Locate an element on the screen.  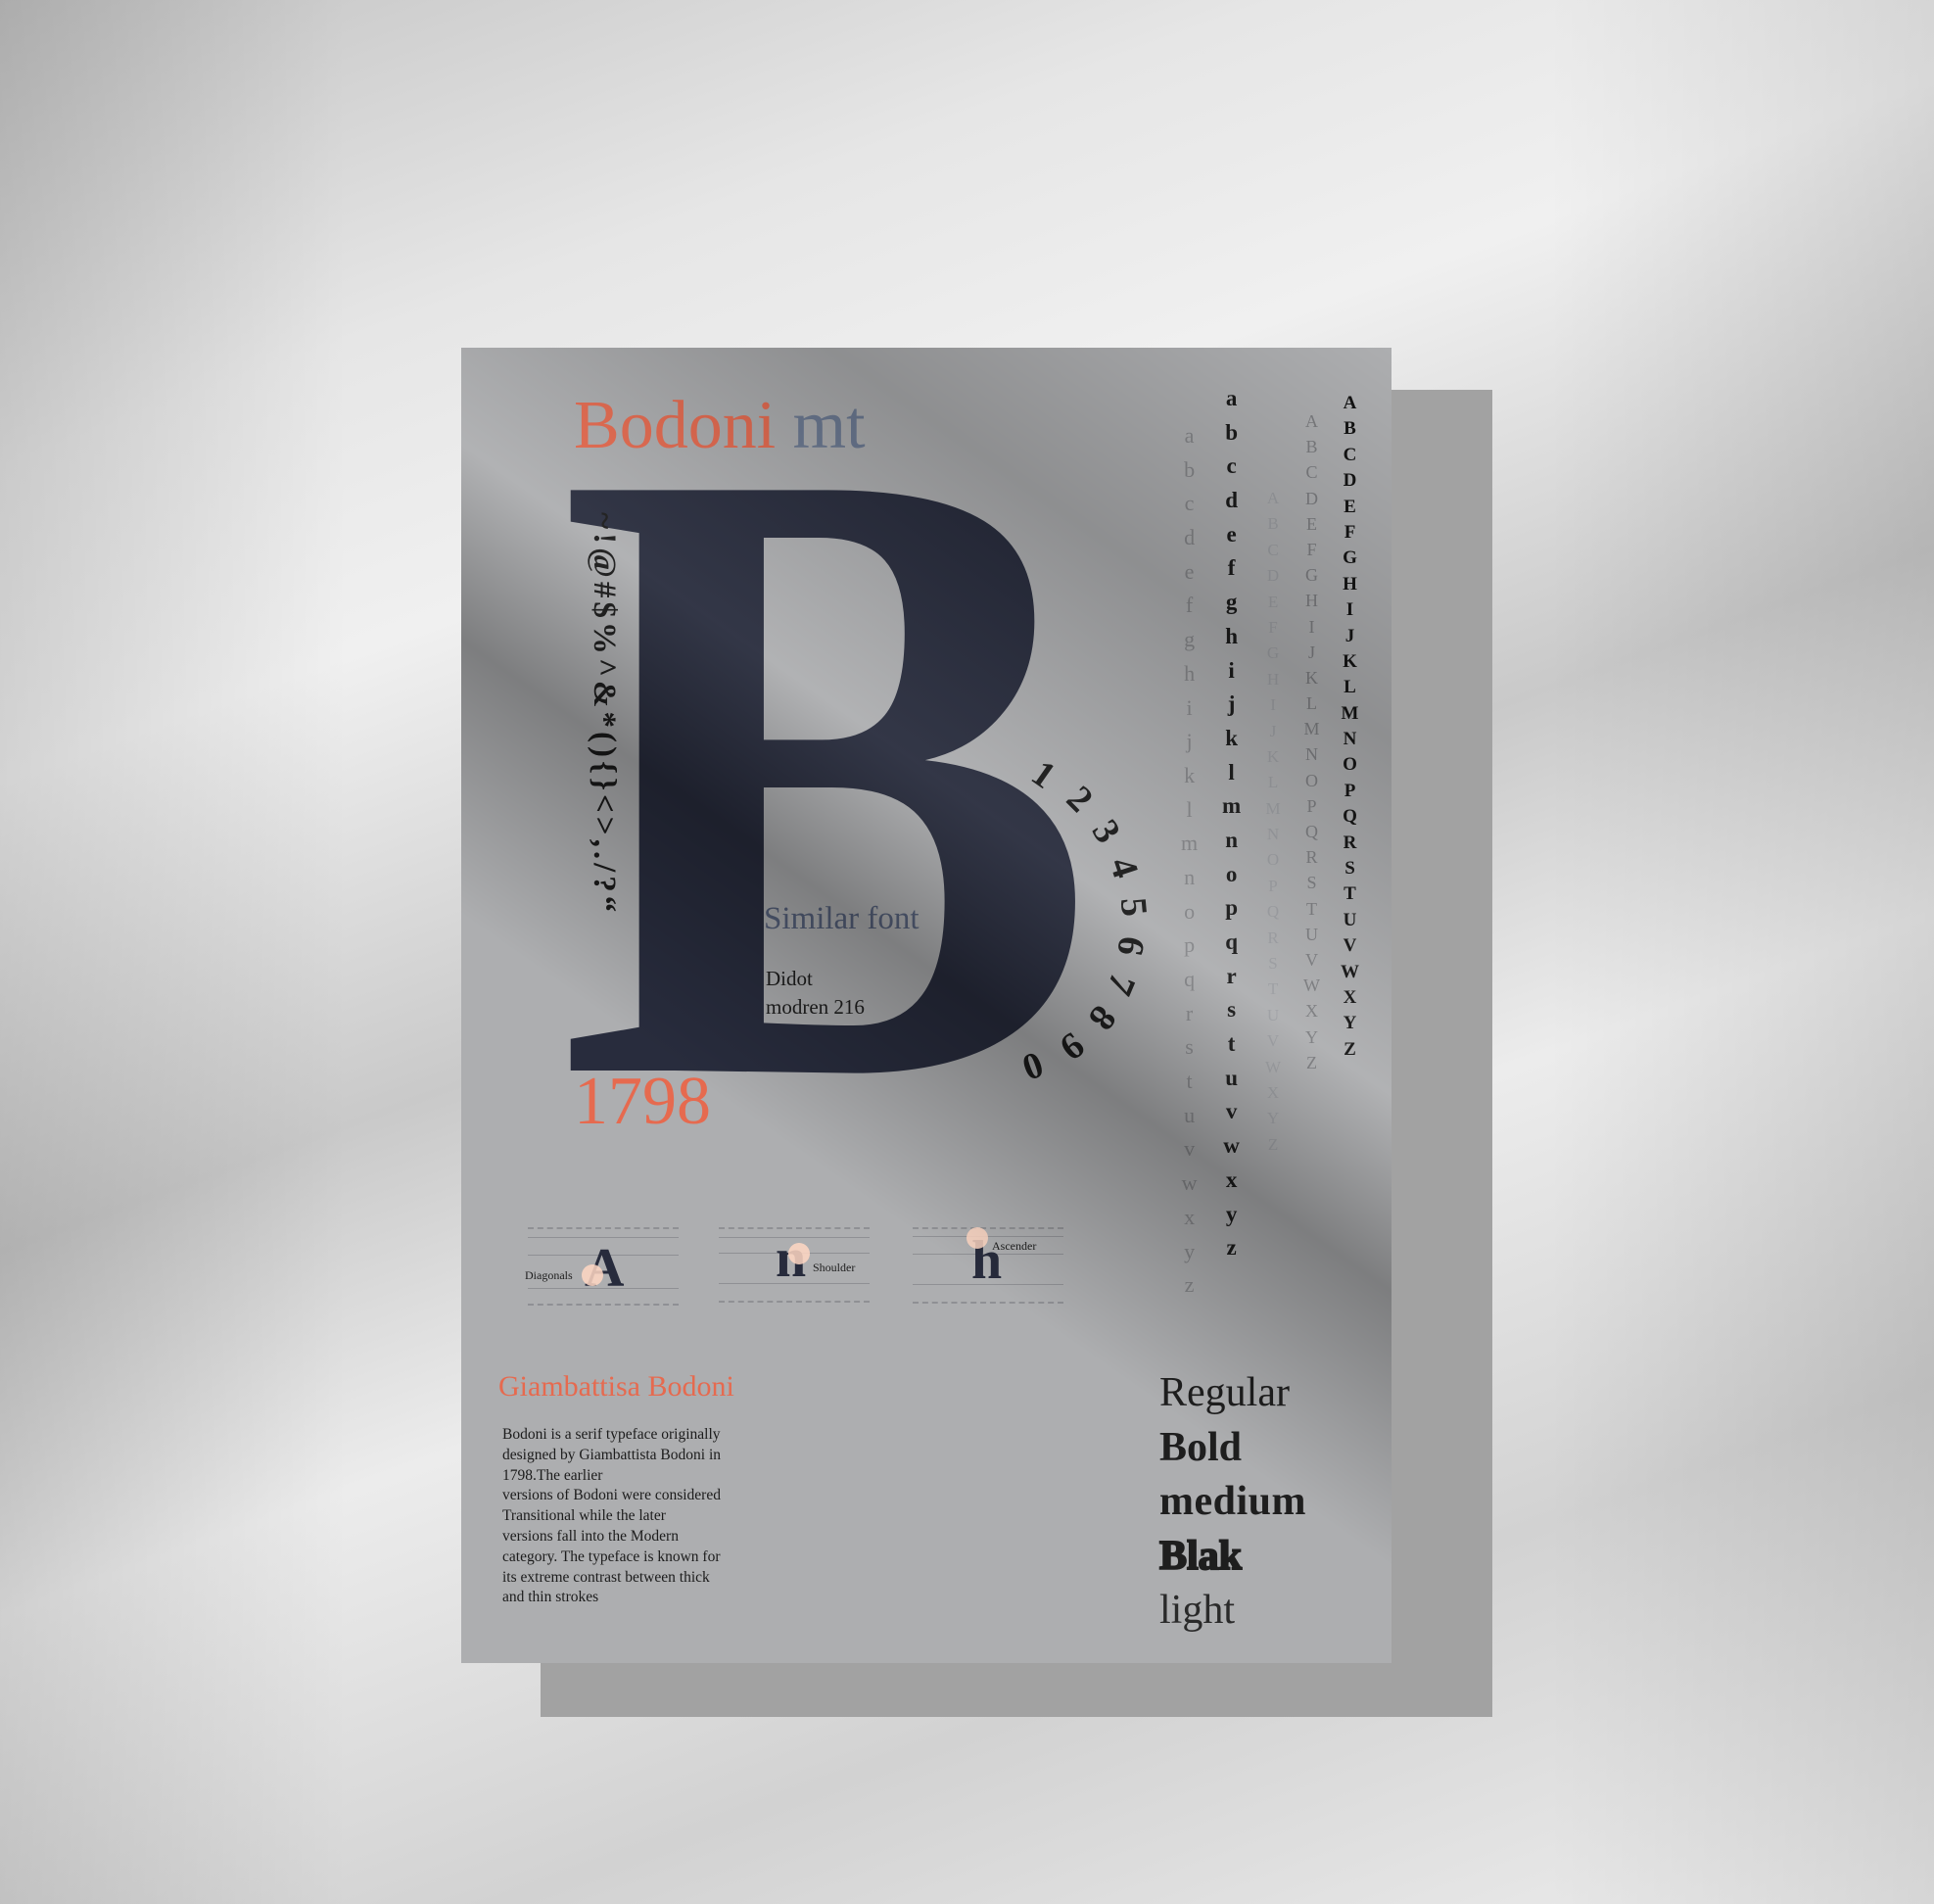
title-mt: mt is located at coordinates (829, 425).